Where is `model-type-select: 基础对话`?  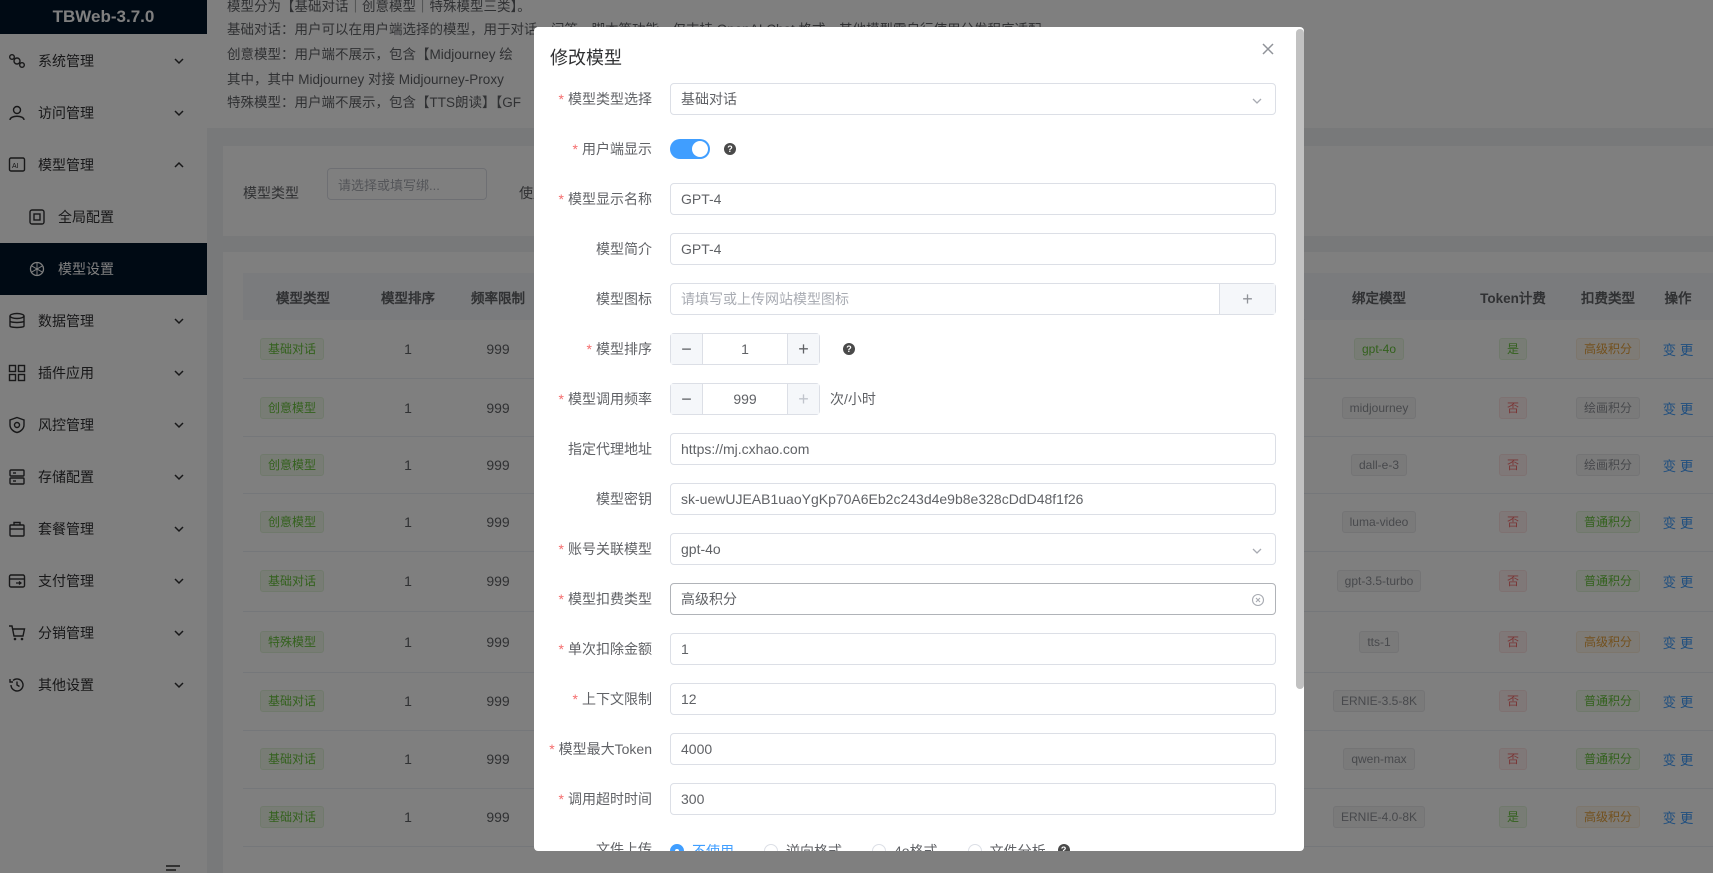
model-type-select: 基础对话 is located at coordinates (973, 99).